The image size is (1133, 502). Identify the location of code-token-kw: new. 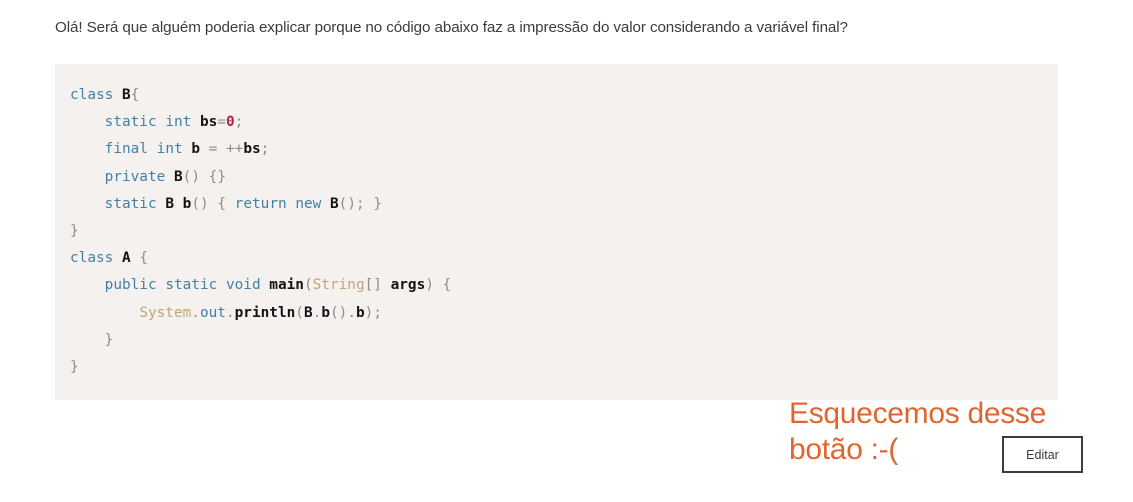
(308, 203).